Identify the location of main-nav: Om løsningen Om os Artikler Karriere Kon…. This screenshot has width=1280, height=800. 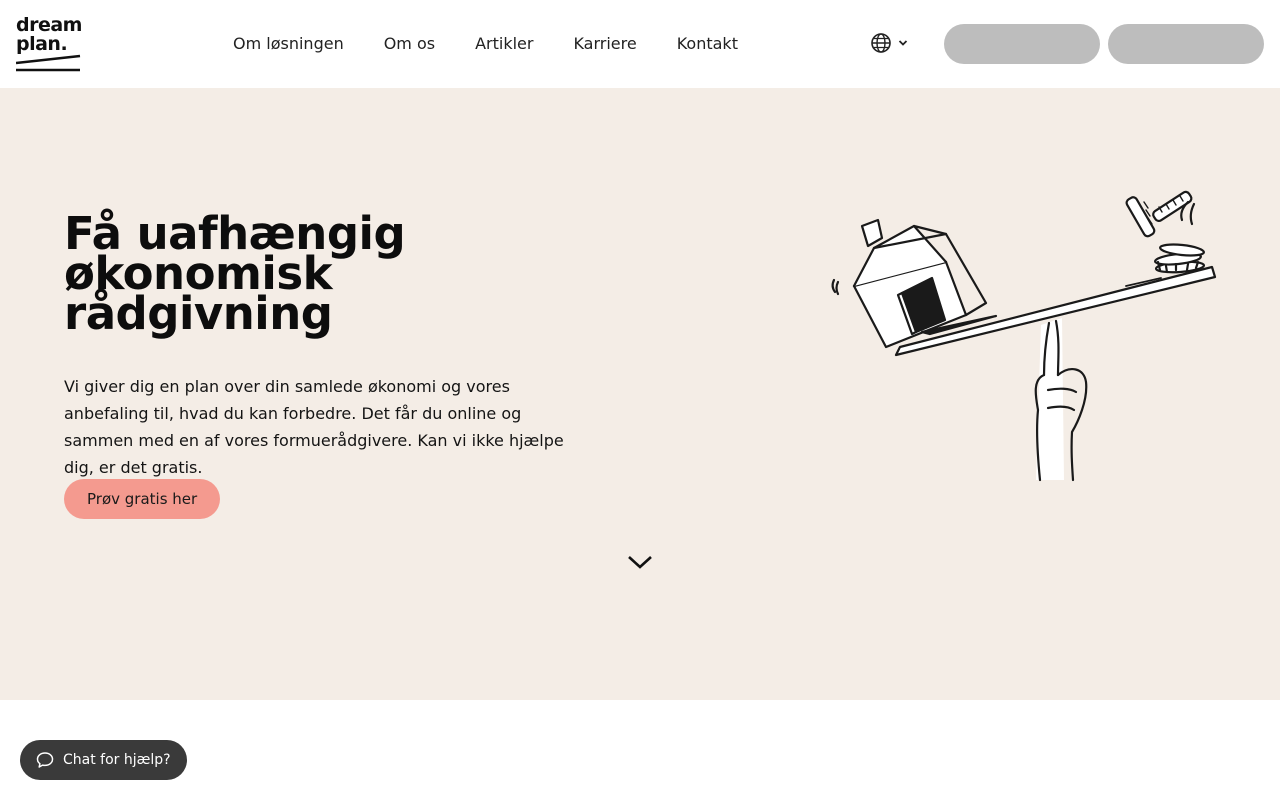
(505, 44).